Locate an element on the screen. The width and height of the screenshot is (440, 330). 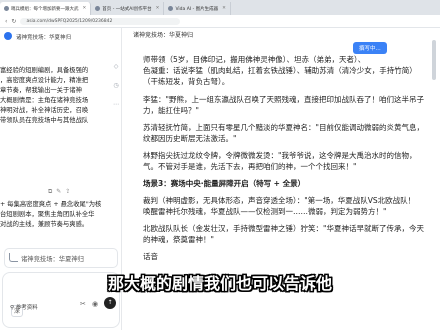
chat-title: 诸神竞技场：华夏神归 is located at coordinates (44, 38).